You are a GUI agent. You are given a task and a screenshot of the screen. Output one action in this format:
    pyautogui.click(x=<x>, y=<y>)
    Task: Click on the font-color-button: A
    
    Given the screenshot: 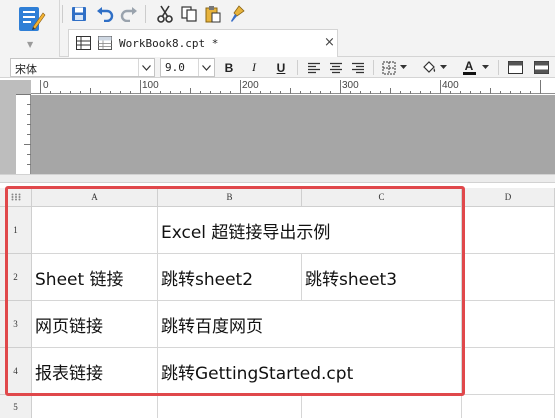 What is the action you would take?
    pyautogui.click(x=469, y=67)
    